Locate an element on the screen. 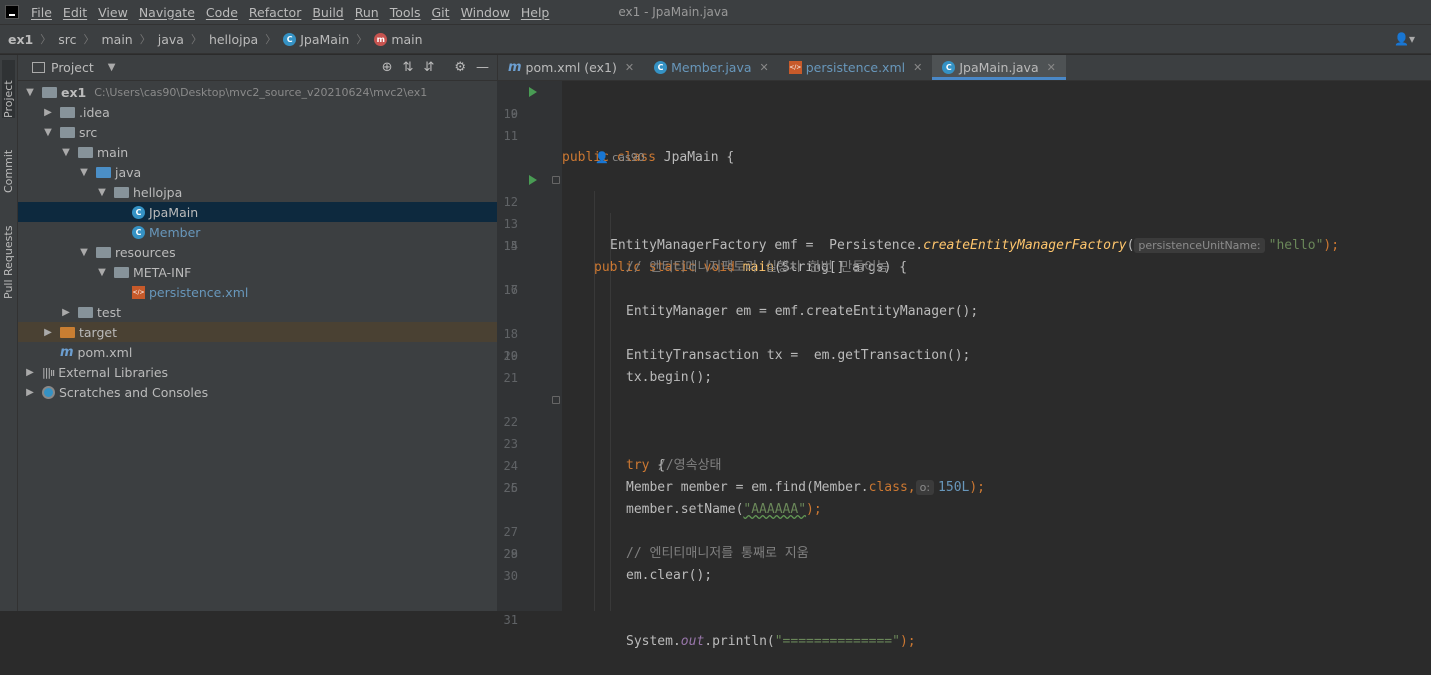 This screenshot has width=1431, height=675. menu-help: Help is located at coordinates (535, 12).